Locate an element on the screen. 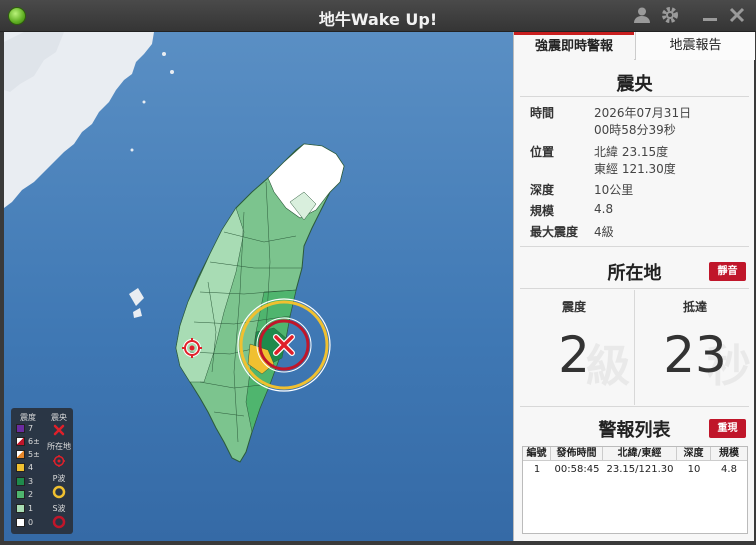 The image size is (756, 545). tab-earthquake-report: 地震報告 is located at coordinates (695, 46).